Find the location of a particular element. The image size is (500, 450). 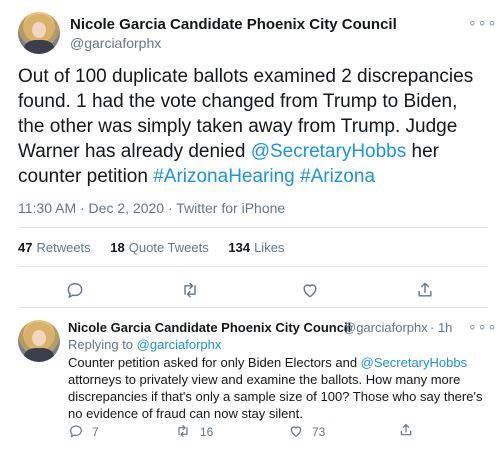

reply-count: 7 is located at coordinates (95, 432).